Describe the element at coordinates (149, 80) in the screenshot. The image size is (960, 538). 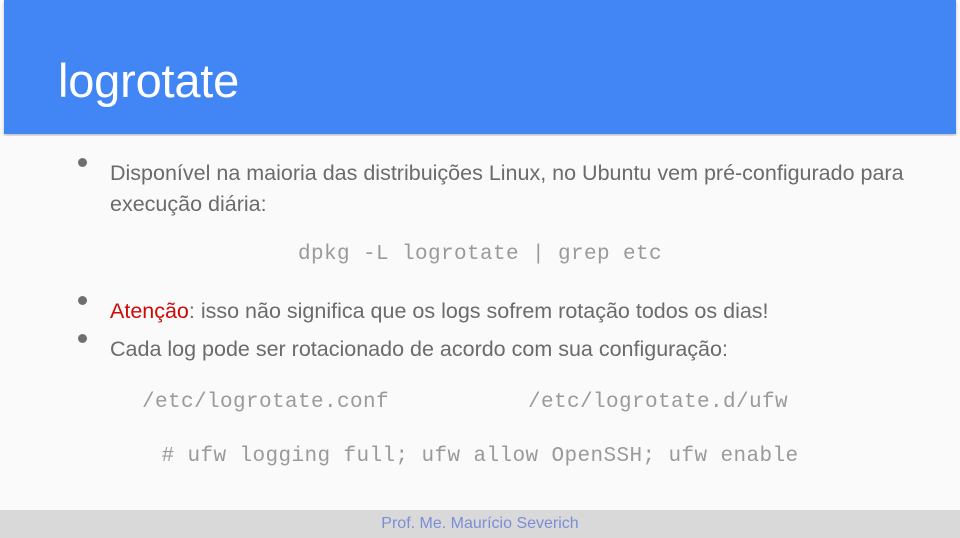
I see `page-title: logrotate` at that location.